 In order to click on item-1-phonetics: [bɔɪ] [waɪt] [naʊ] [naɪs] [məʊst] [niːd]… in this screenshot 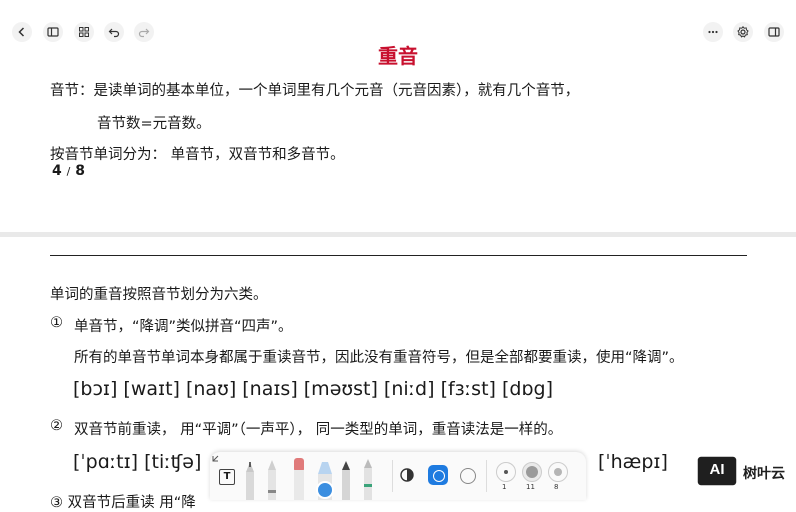, I will do `click(313, 389)`.